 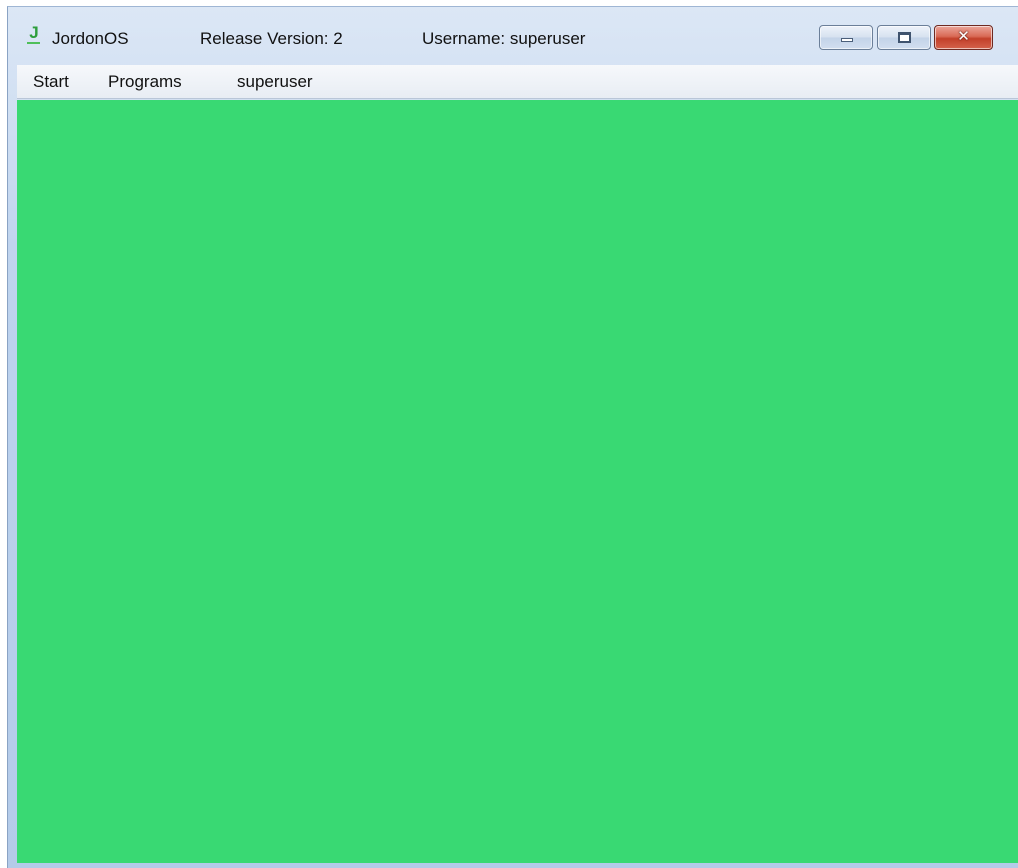 I want to click on username-label: Username: superuser, so click(x=504, y=38).